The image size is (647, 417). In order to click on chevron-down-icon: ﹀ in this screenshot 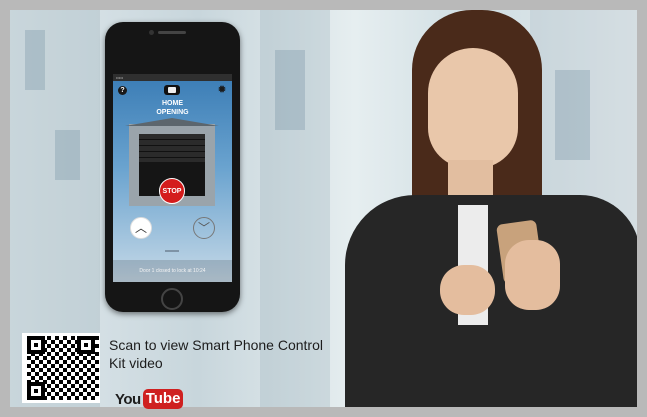, I will do `click(203, 228)`.